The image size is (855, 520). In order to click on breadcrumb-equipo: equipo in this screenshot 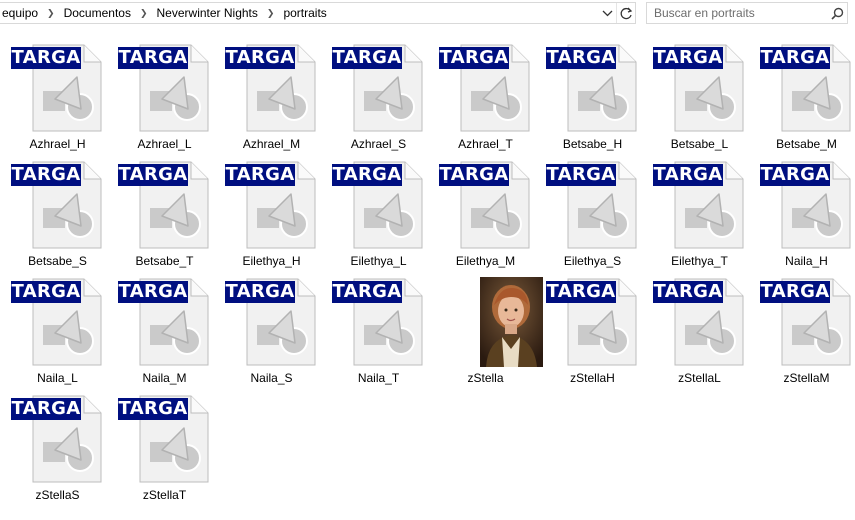, I will do `click(21, 13)`.